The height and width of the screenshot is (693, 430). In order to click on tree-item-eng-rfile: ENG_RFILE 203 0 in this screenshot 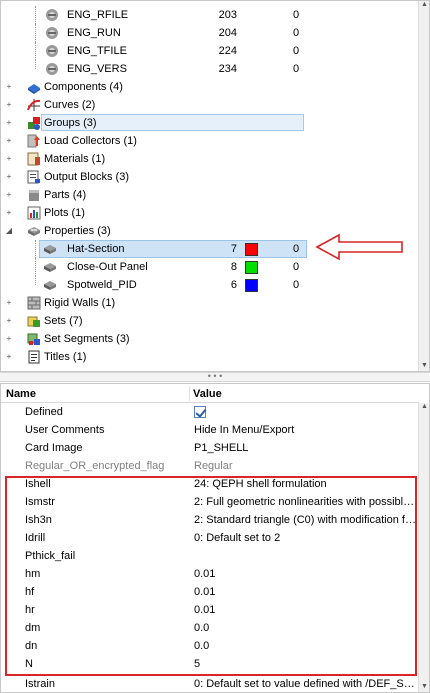, I will do `click(210, 15)`.